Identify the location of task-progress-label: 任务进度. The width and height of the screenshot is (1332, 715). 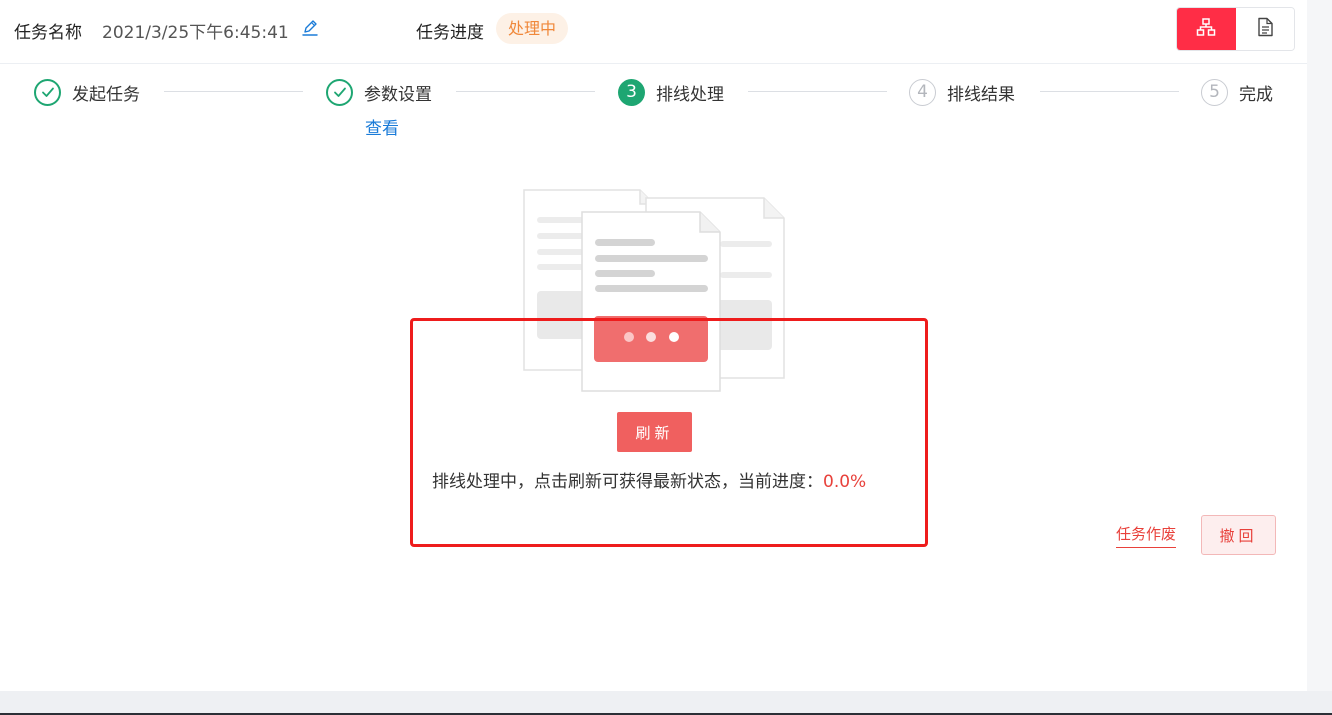
(450, 33).